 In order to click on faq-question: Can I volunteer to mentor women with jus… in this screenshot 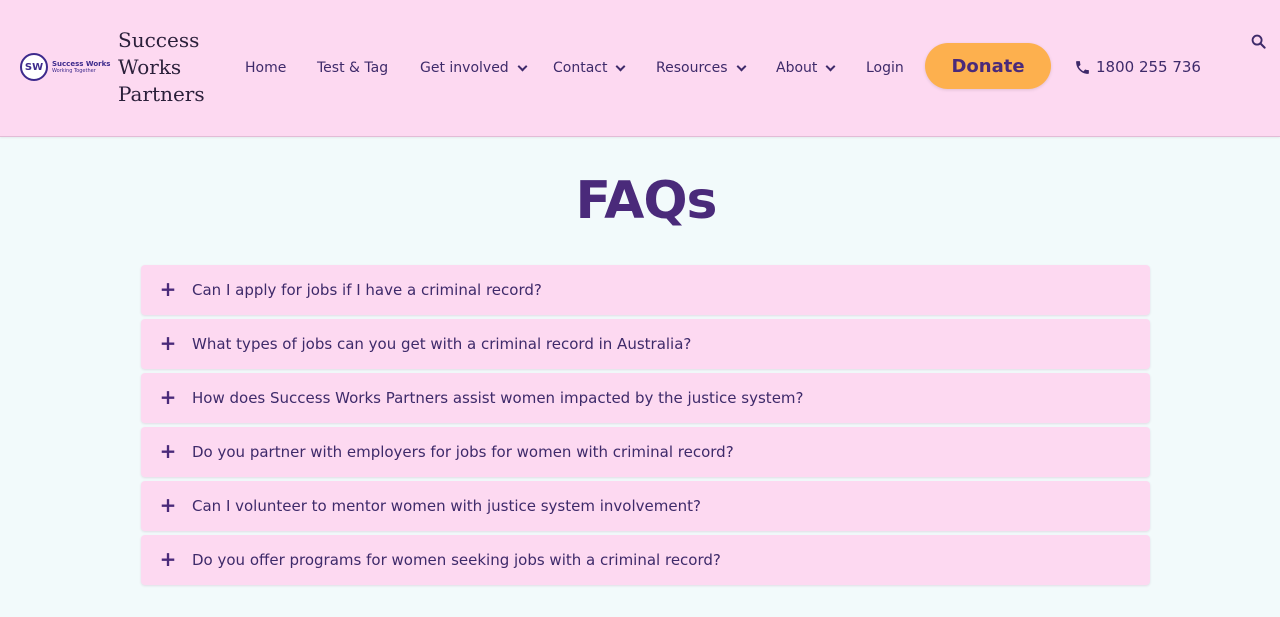, I will do `click(446, 506)`.